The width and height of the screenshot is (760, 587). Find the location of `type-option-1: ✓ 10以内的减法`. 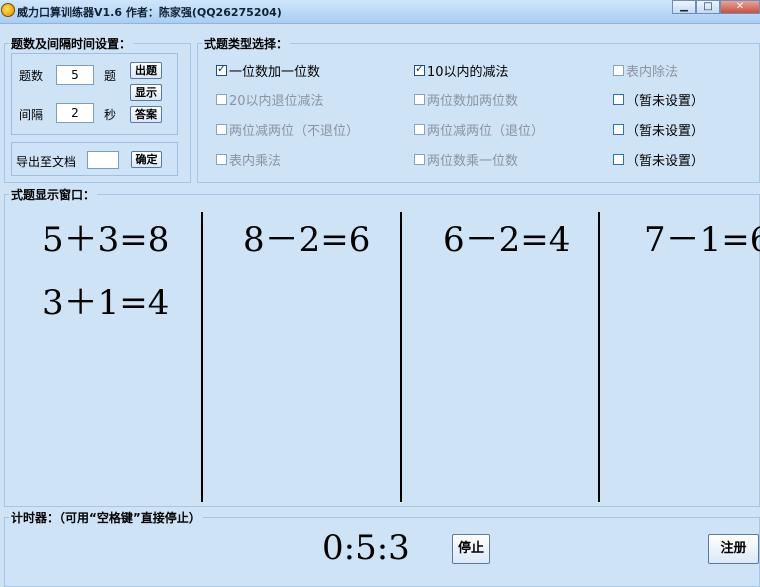

type-option-1: ✓ 10以内的减法 is located at coordinates (461, 70).